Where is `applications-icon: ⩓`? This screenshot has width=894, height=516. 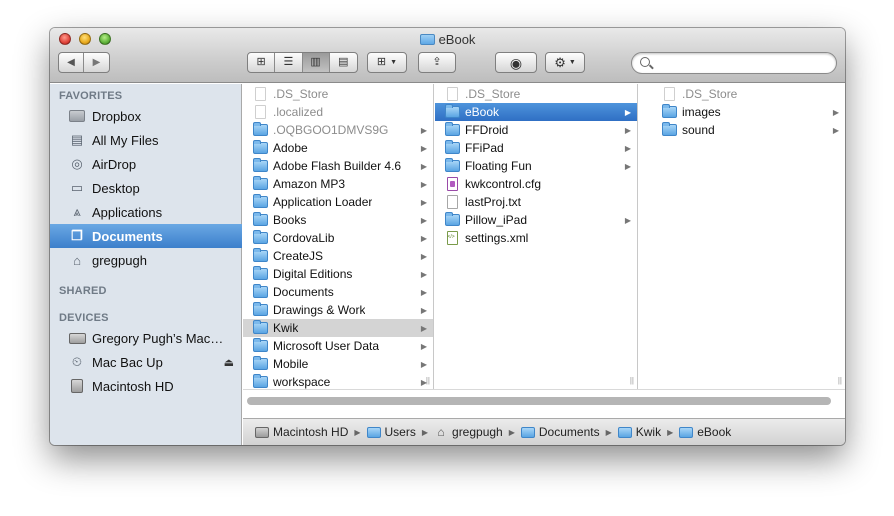 applications-icon: ⩓ is located at coordinates (77, 211).